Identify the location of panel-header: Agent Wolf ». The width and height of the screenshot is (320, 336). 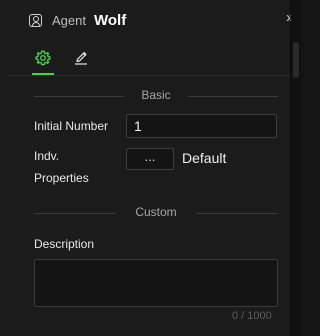
(147, 20).